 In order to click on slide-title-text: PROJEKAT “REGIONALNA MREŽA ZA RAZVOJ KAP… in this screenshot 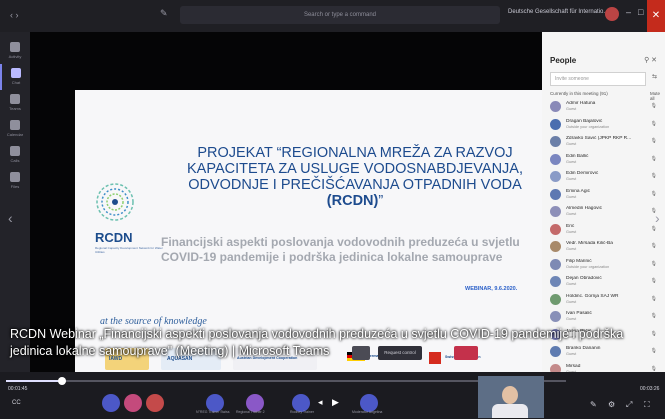, I will do `click(355, 169)`.